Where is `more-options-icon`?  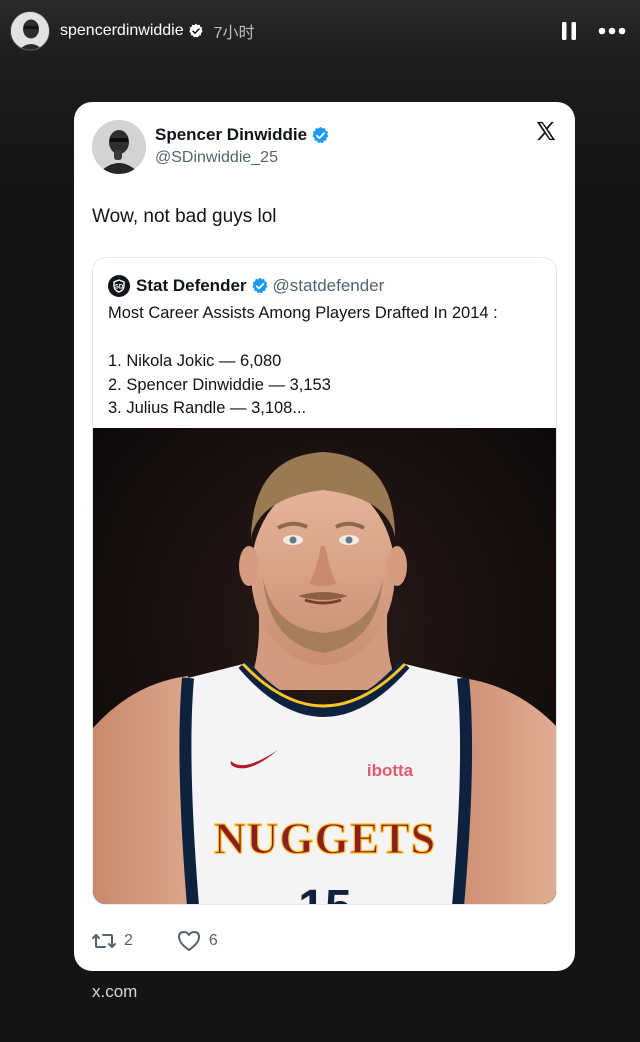
more-options-icon is located at coordinates (612, 31).